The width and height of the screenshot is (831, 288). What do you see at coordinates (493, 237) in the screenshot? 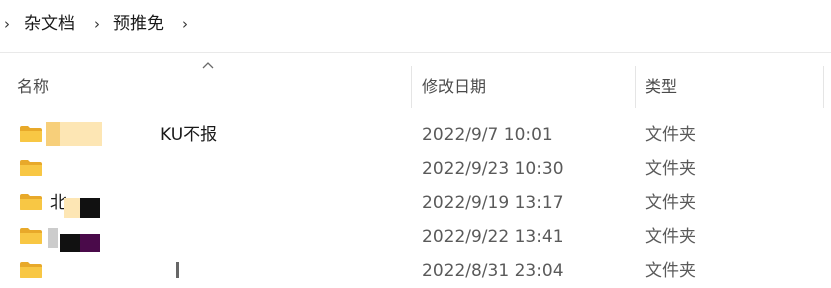
I see `file-date: 2022/9/22 13:41` at bounding box center [493, 237].